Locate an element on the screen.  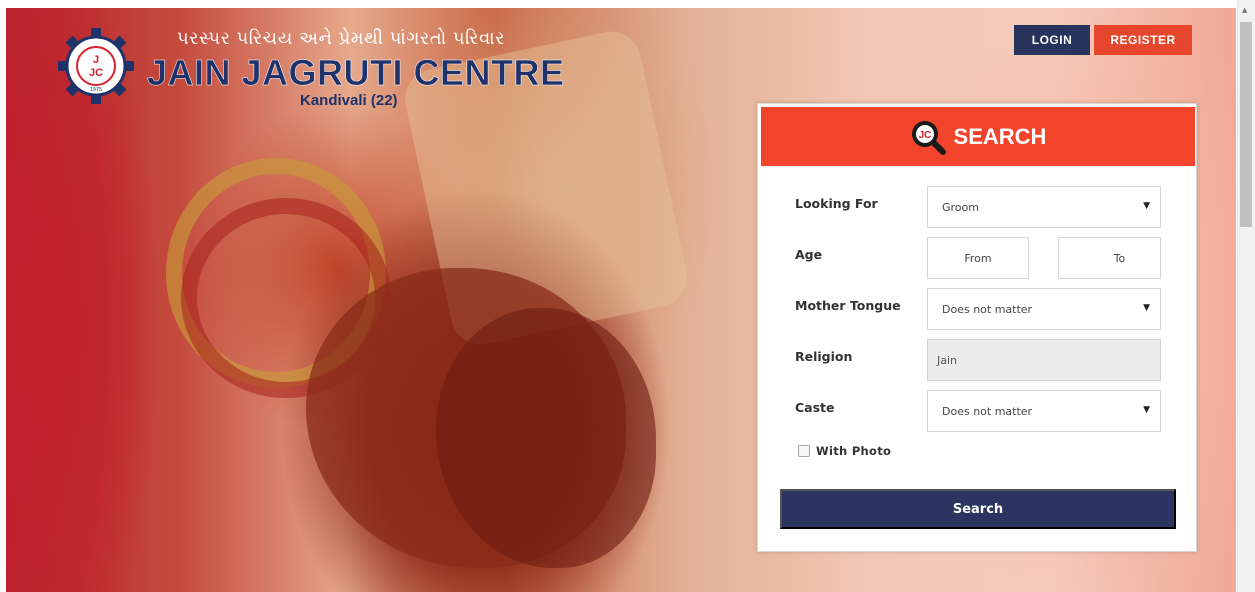
svg-text: JC is located at coordinates (924, 135).